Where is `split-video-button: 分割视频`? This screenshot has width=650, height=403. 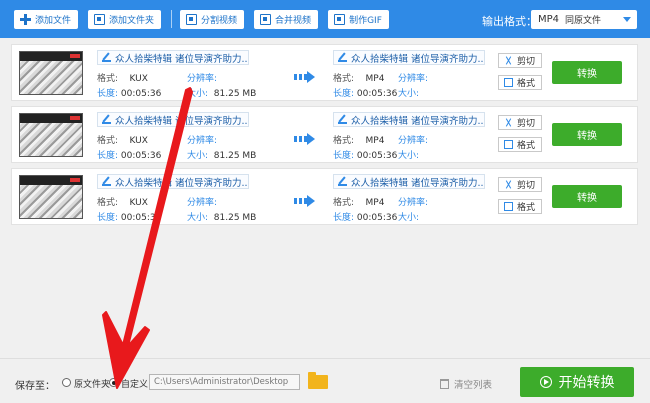 split-video-button: 分割视频 is located at coordinates (212, 19).